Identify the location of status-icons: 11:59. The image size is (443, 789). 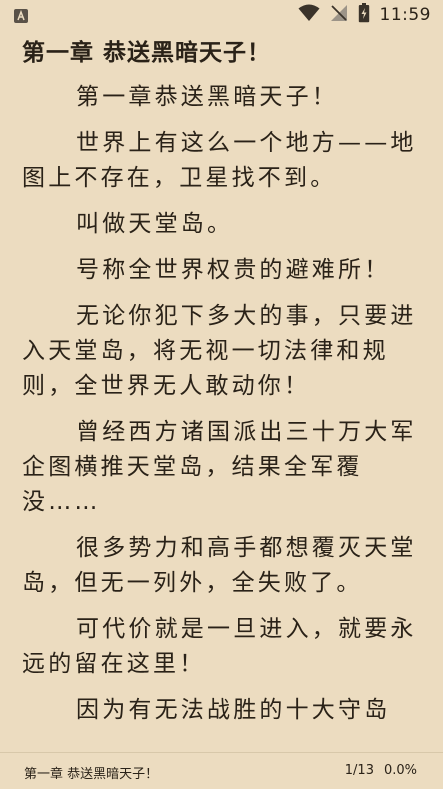
(365, 15).